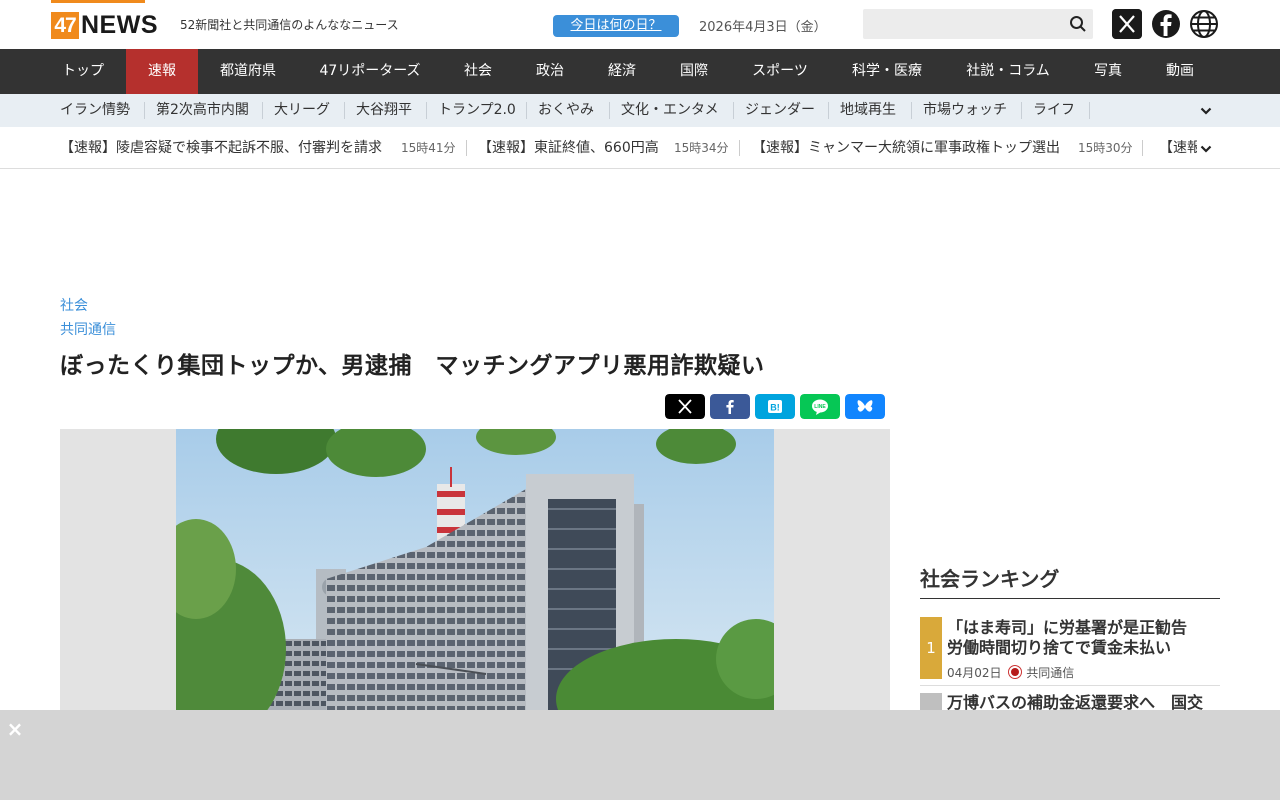 The height and width of the screenshot is (800, 1280). I want to click on ranking-source: 共同通信, so click(1050, 673).